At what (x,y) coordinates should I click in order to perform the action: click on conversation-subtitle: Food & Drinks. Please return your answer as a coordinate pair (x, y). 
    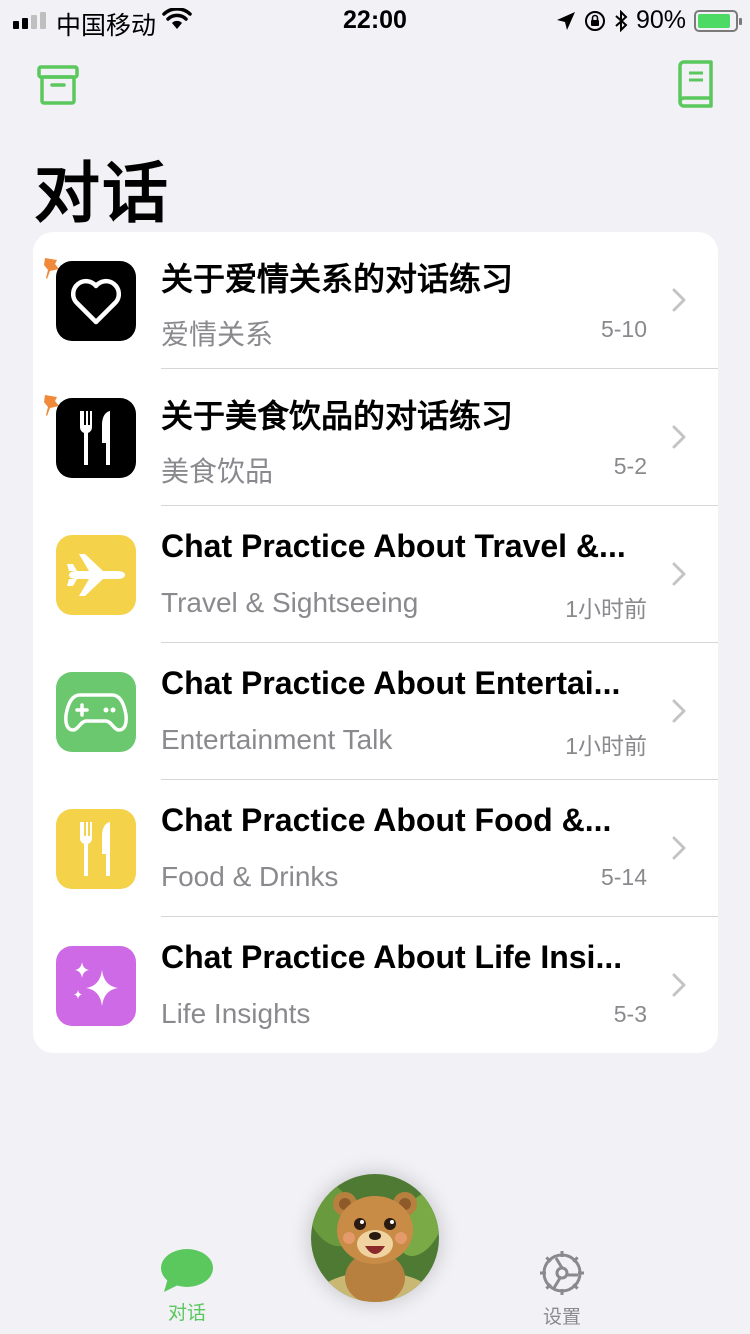
    Looking at the image, I should click on (250, 876).